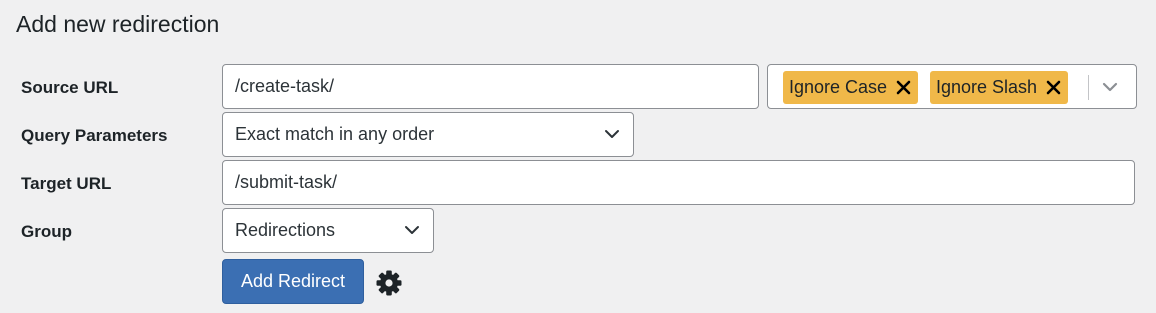 The image size is (1156, 313). What do you see at coordinates (118, 24) in the screenshot?
I see `page-title: Add new redirection` at bounding box center [118, 24].